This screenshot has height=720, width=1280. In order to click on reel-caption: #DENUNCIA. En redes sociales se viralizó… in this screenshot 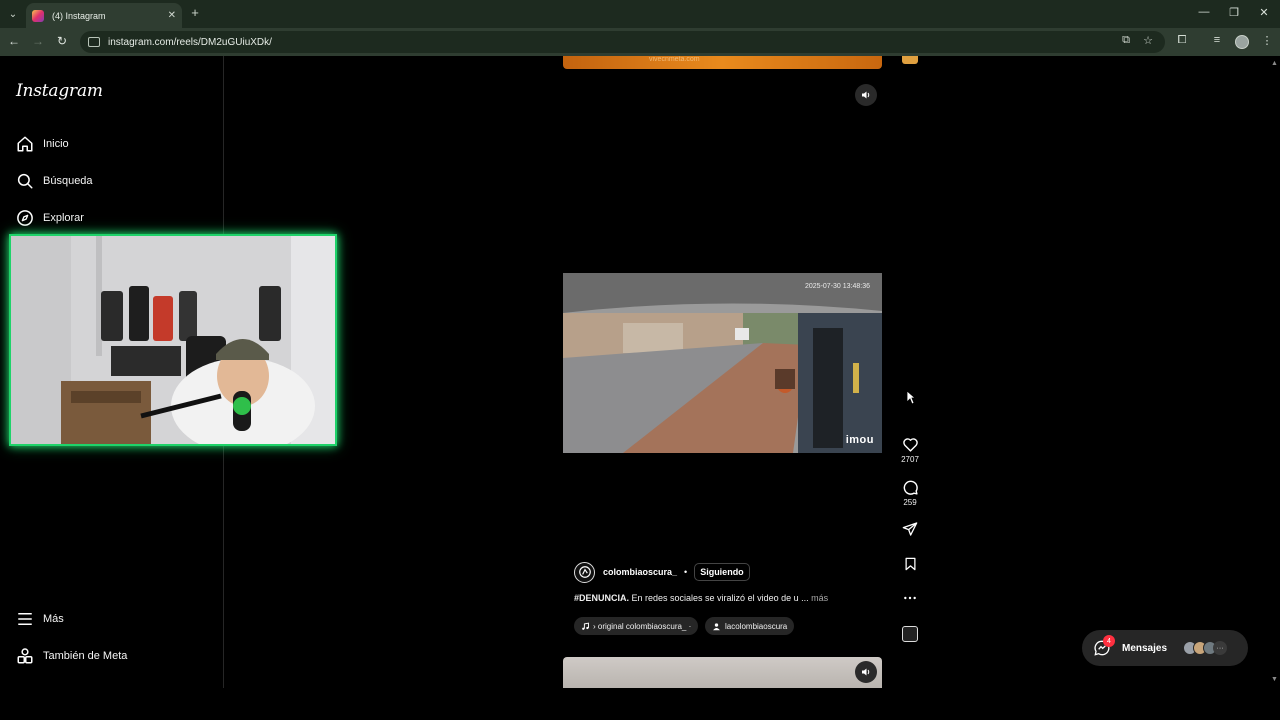, I will do `click(701, 598)`.